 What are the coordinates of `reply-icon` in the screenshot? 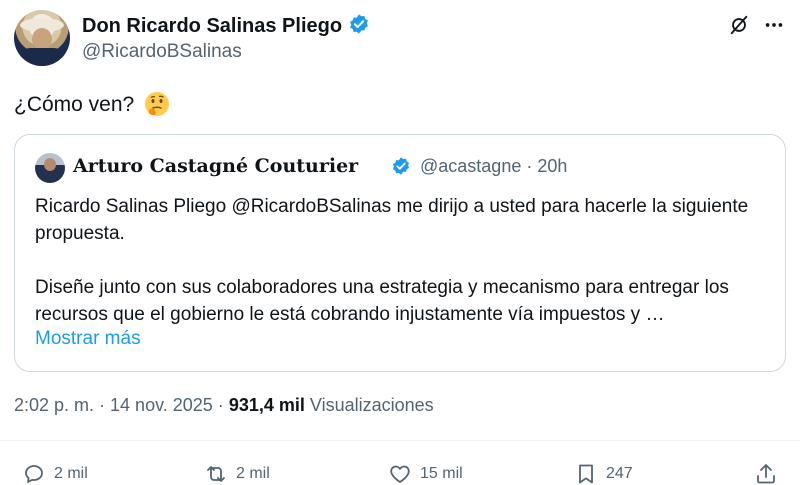 It's located at (34, 474).